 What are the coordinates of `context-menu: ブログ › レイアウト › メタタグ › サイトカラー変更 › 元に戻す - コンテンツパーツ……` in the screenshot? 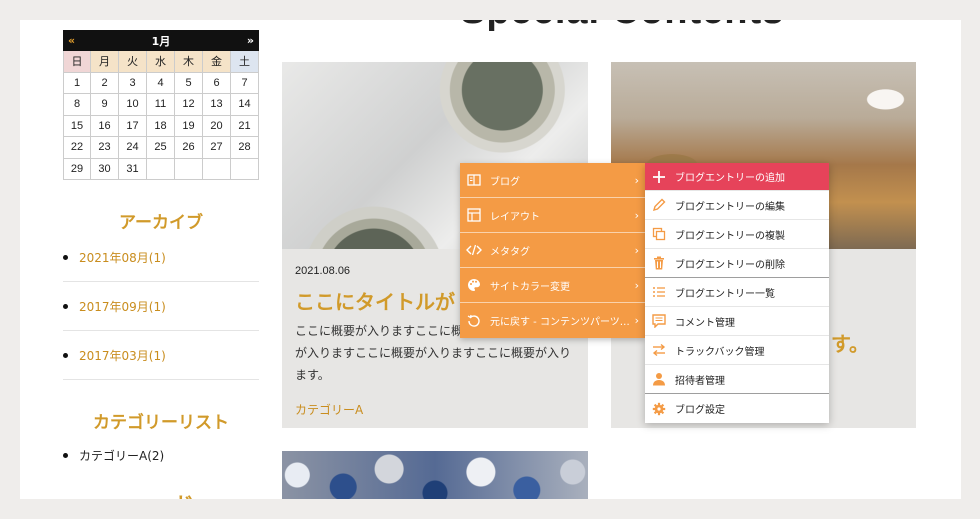 It's located at (552, 250).